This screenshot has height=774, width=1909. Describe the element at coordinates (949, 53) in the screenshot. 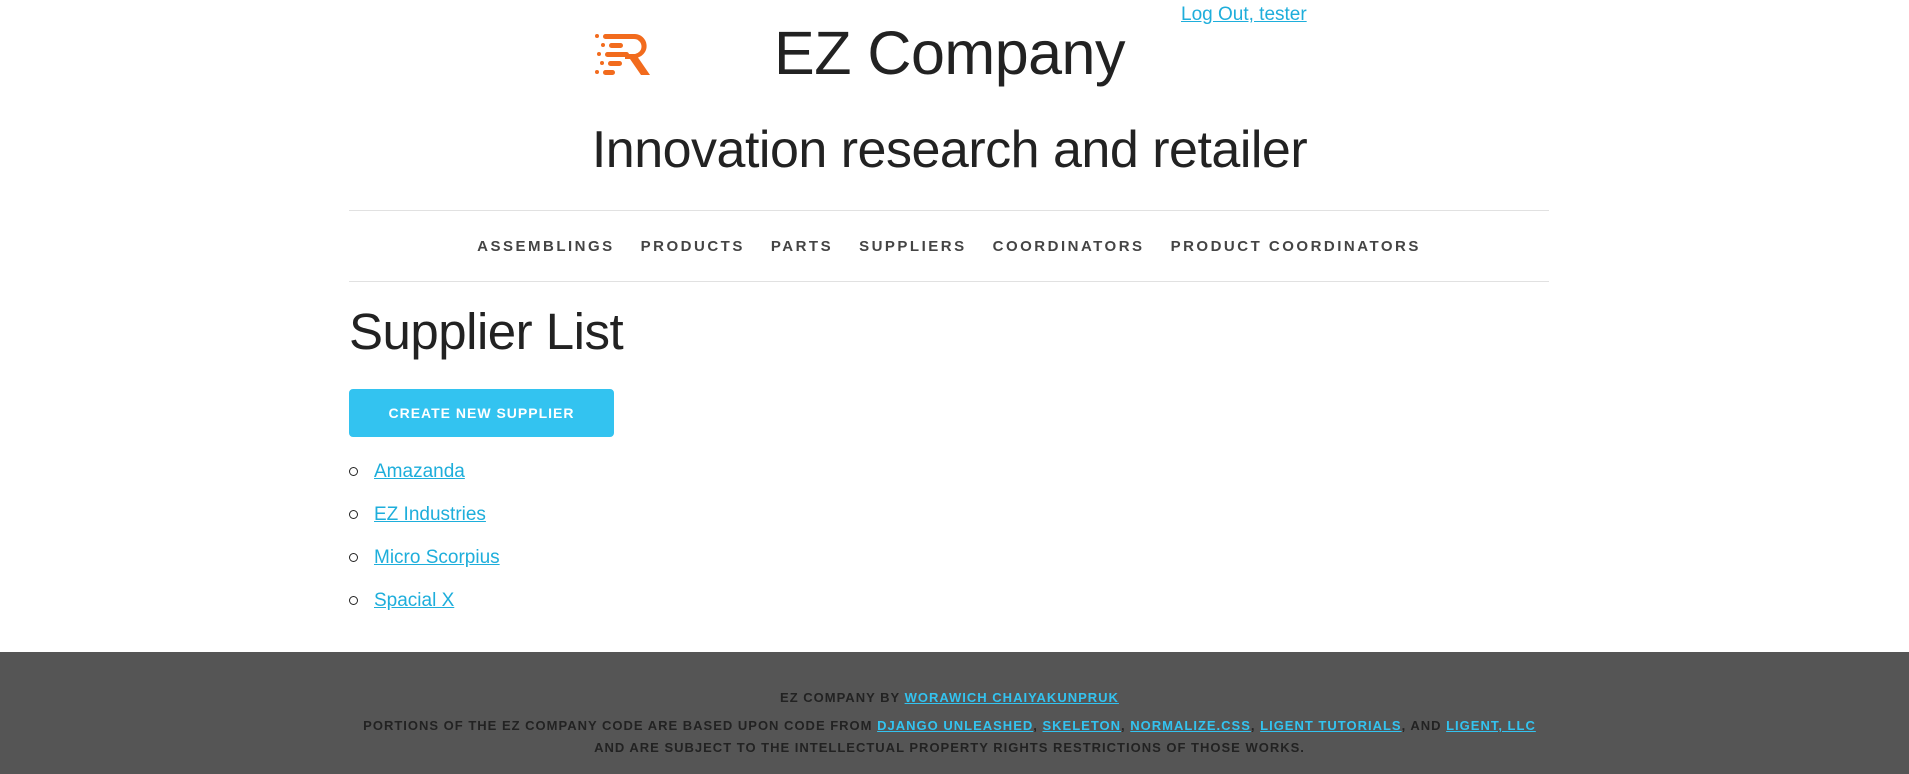

I see `company-name: EZ Company` at that location.